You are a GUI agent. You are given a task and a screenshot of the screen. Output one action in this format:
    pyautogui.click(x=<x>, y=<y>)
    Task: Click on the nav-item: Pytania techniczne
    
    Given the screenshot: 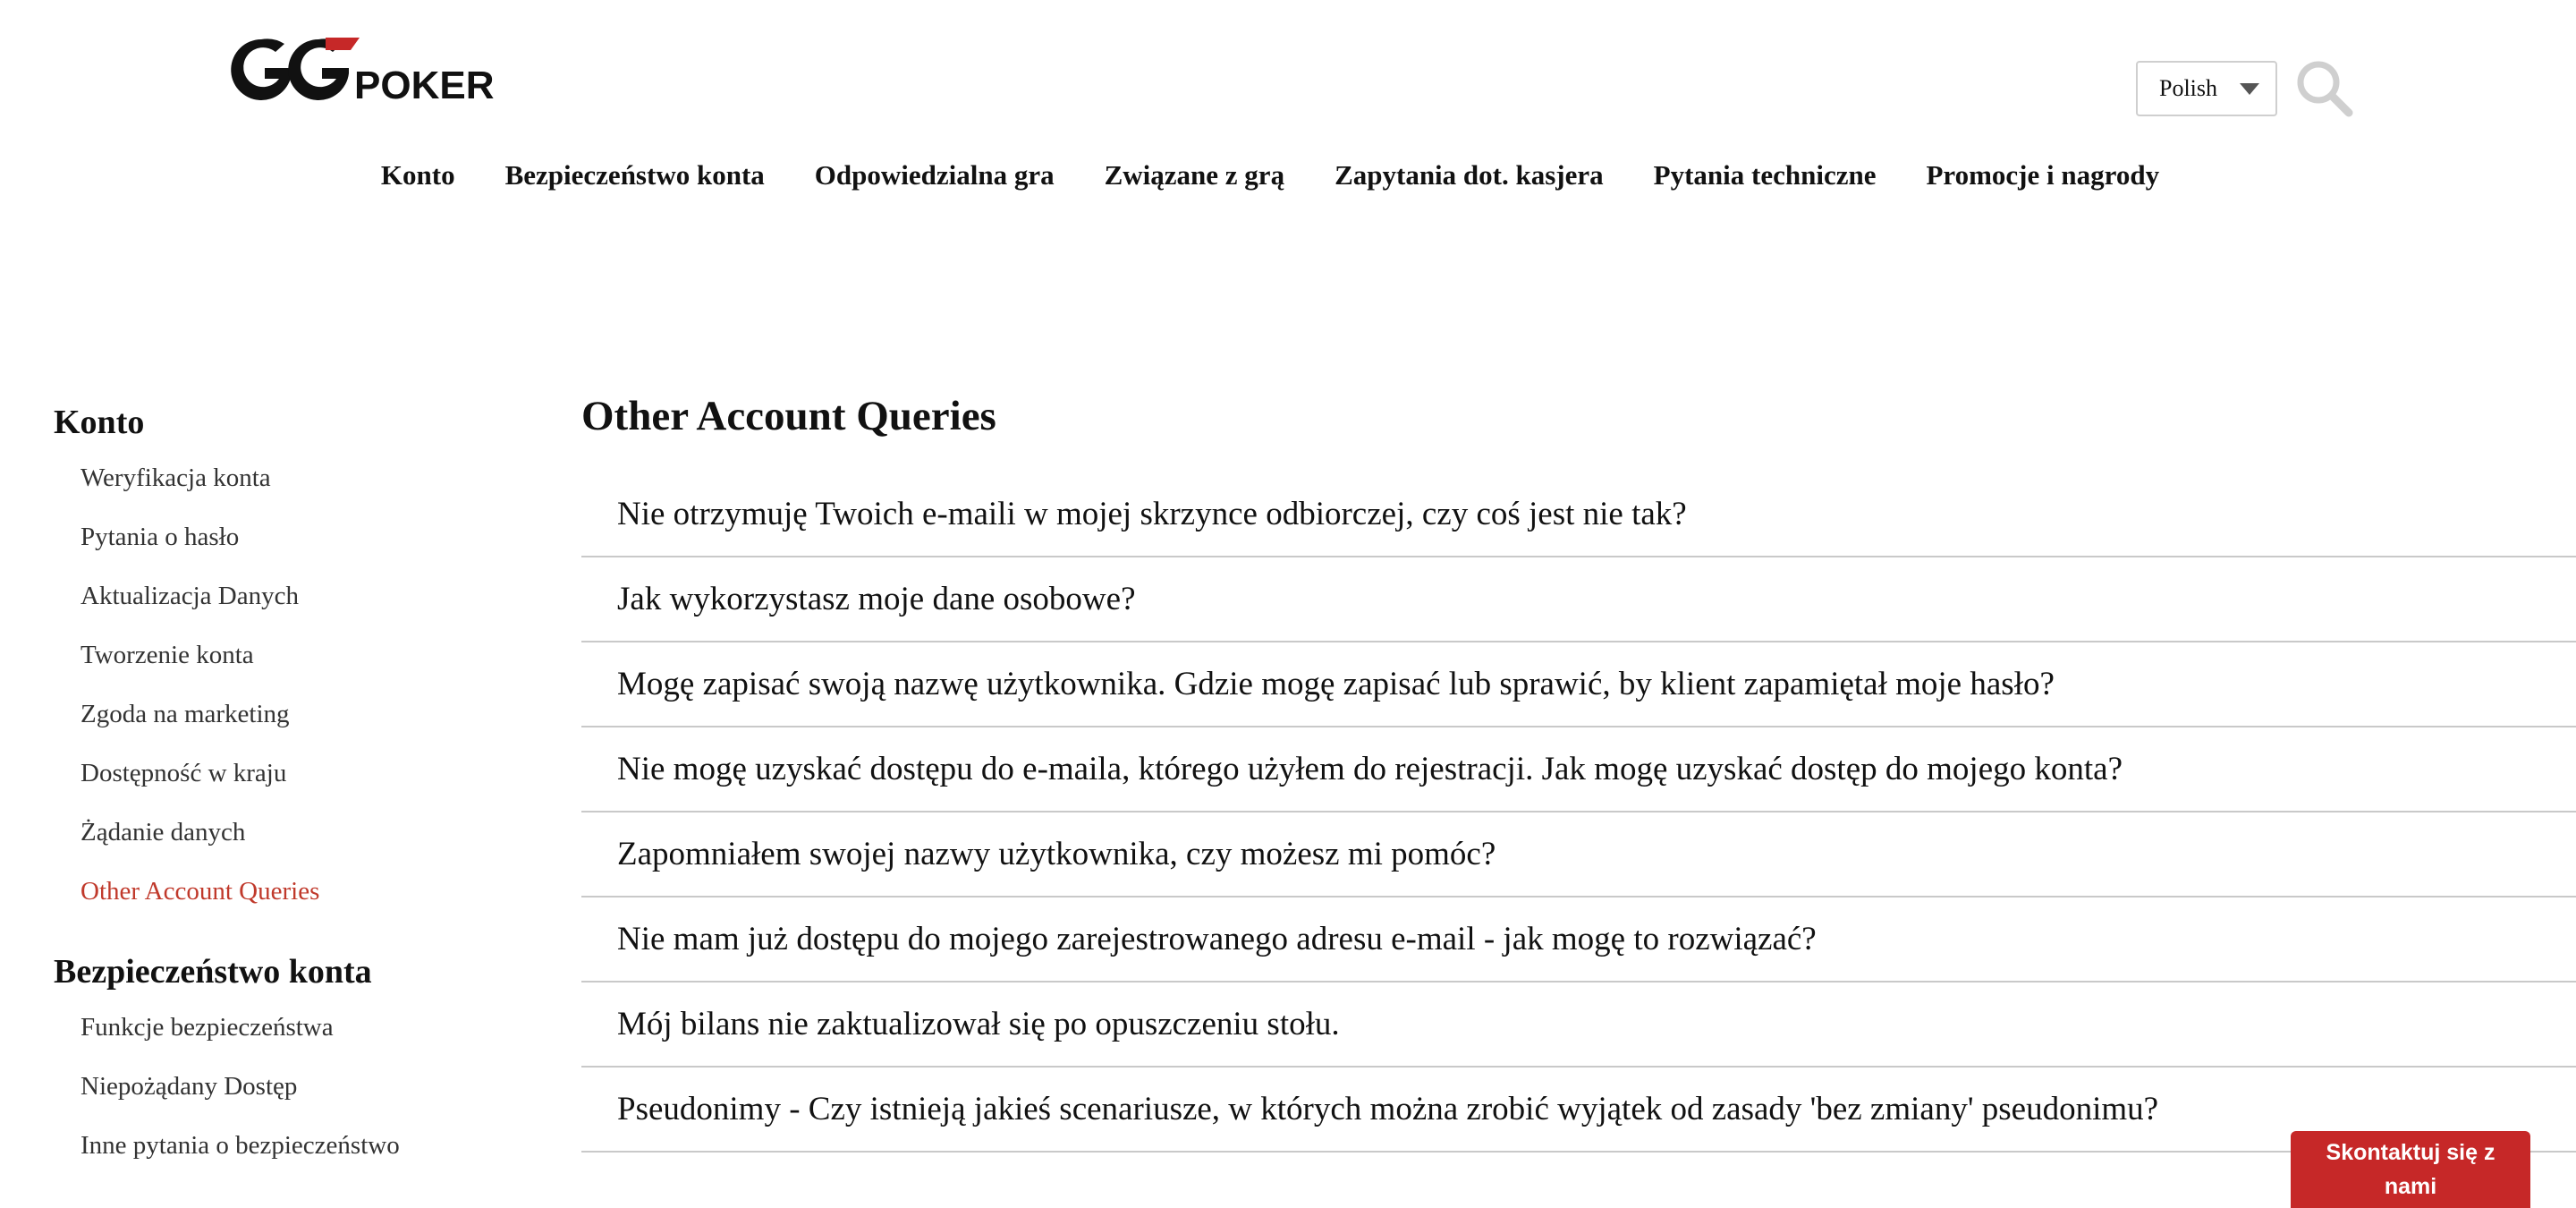 What is the action you would take?
    pyautogui.click(x=1765, y=175)
    